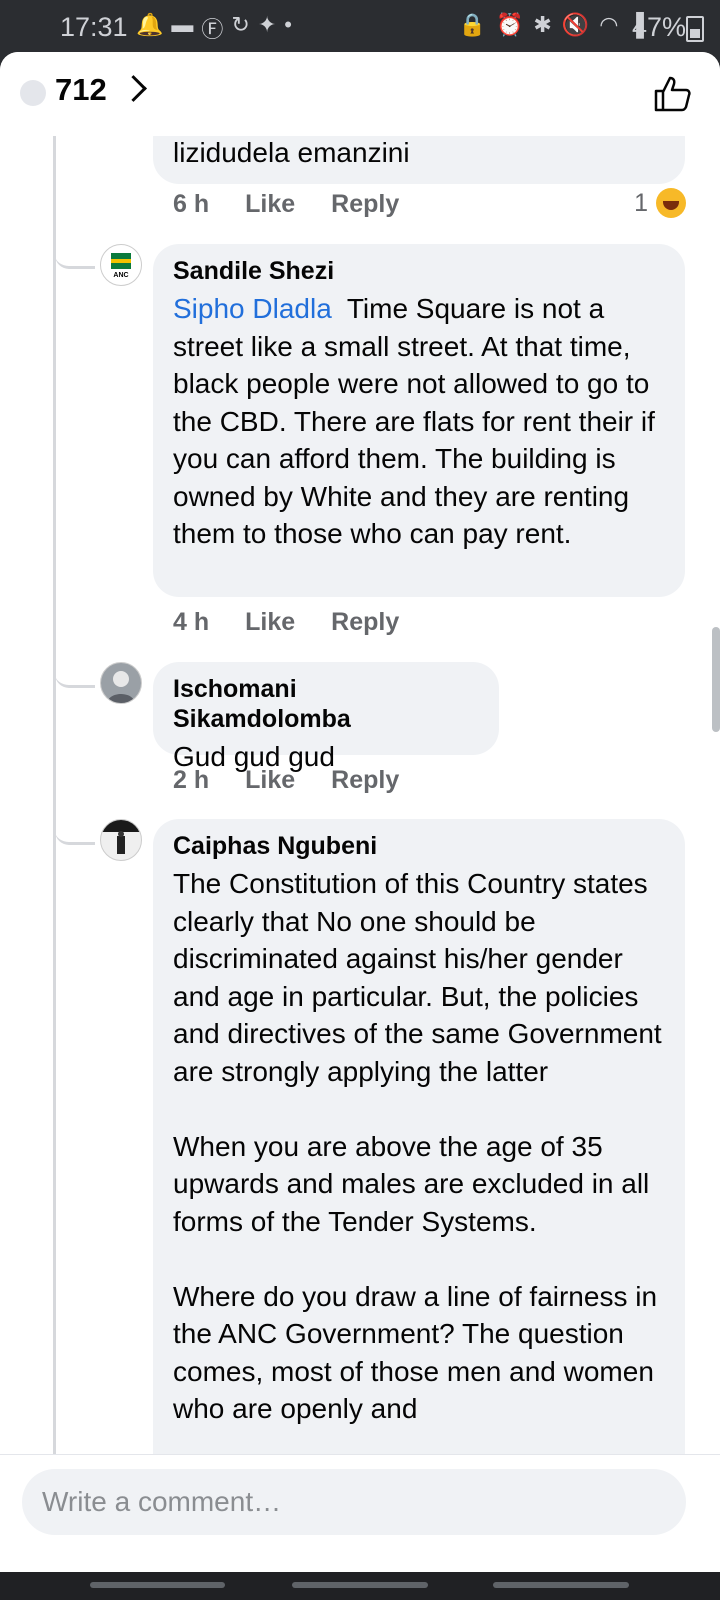 The height and width of the screenshot is (1600, 720). What do you see at coordinates (672, 94) in the screenshot?
I see `thumbs-up-icon` at bounding box center [672, 94].